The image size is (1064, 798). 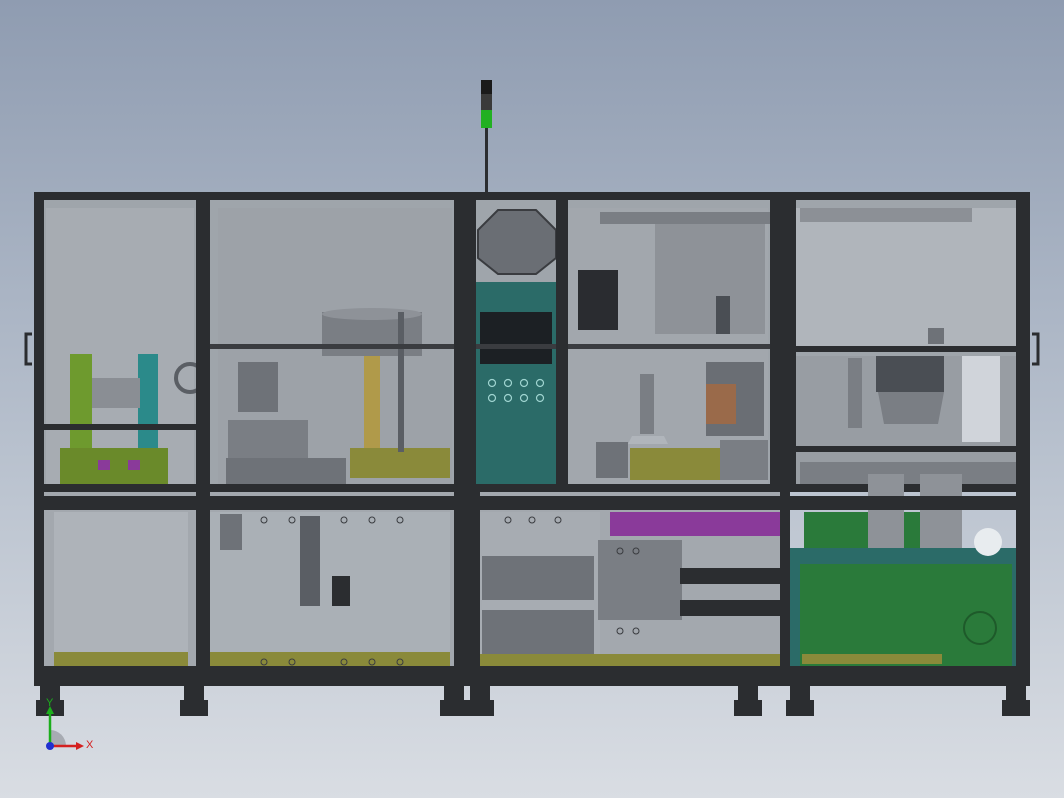 What do you see at coordinates (50, 703) in the screenshot?
I see `y-axis-label: Y` at bounding box center [50, 703].